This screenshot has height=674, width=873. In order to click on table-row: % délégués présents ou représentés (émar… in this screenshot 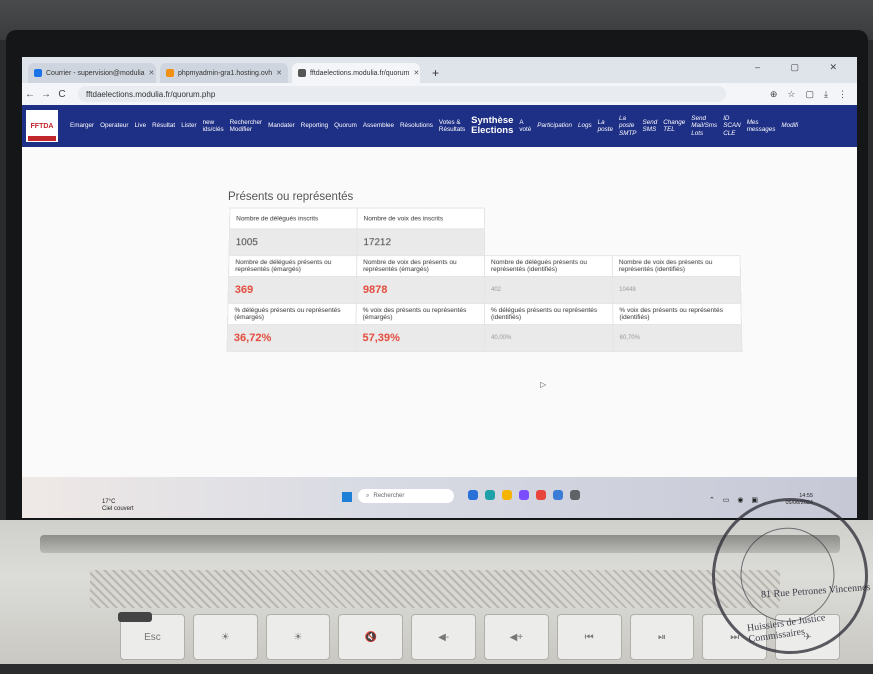, I will do `click(484, 314)`.